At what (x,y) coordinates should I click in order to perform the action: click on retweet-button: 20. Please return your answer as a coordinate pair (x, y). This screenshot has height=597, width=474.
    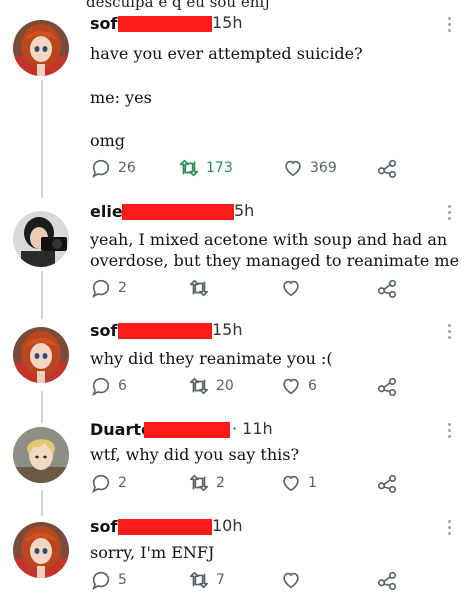
    Looking at the image, I should click on (211, 386).